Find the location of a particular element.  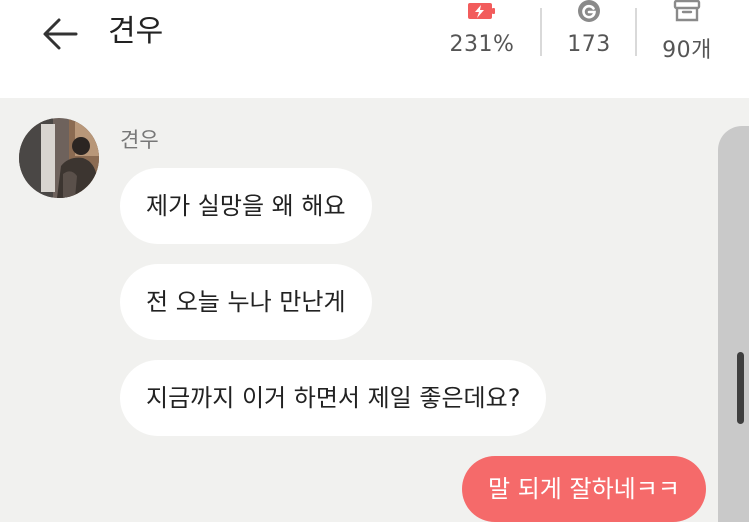

archive-box-icon is located at coordinates (687, 11).